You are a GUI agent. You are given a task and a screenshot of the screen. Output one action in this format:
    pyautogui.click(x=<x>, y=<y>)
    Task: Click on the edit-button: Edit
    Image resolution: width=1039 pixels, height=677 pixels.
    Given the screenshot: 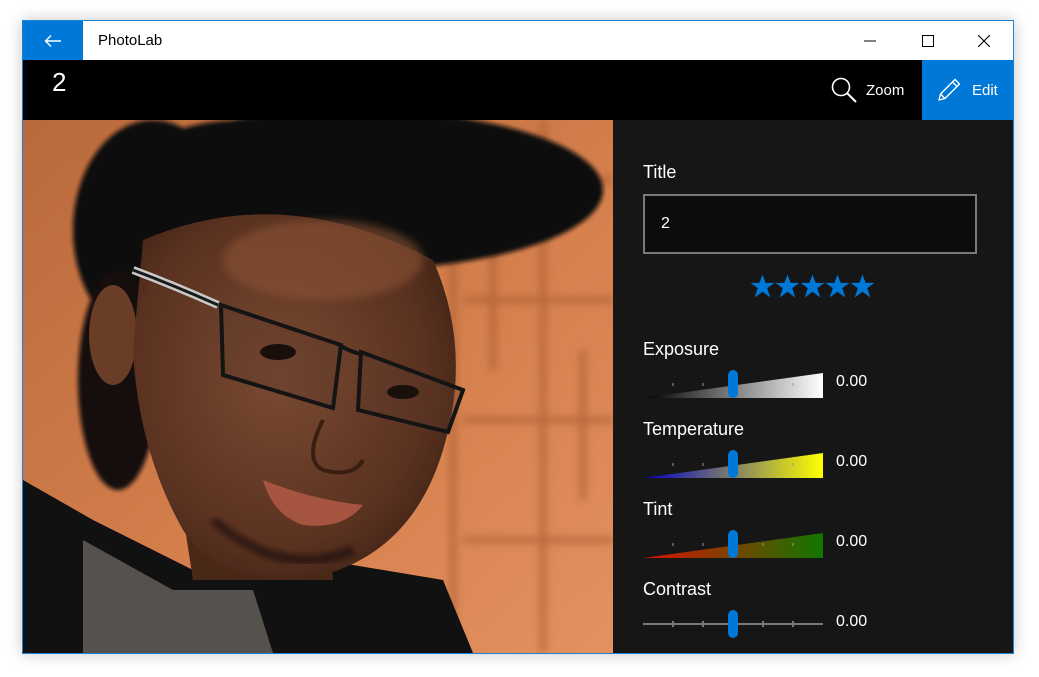 What is the action you would take?
    pyautogui.click(x=967, y=90)
    